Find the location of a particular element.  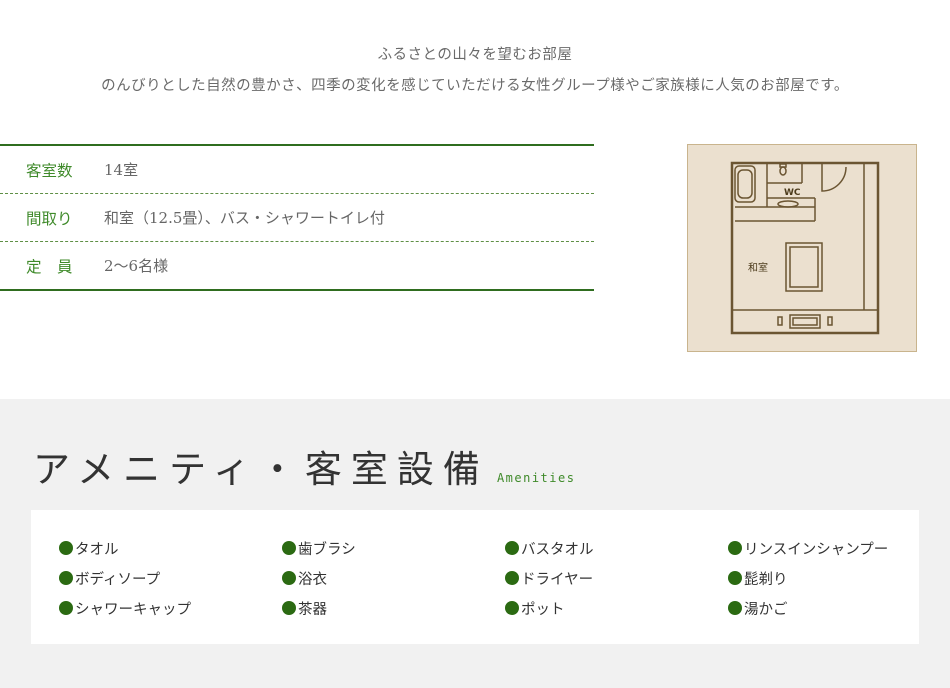

amenity-label: ポット is located at coordinates (543, 609).